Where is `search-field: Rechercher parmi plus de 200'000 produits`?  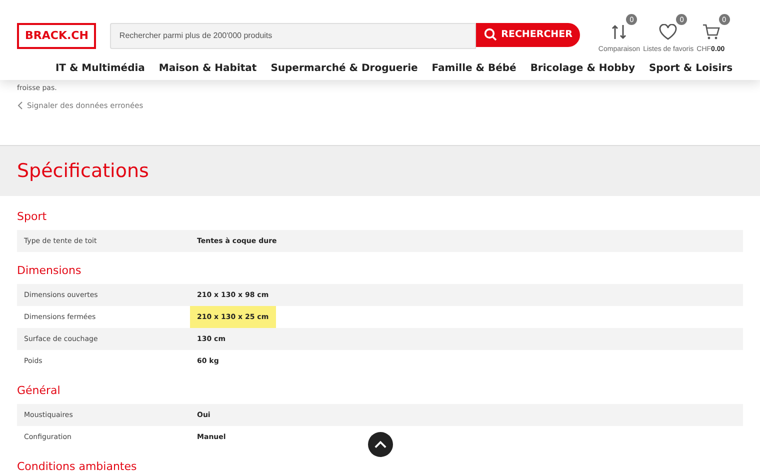 search-field: Rechercher parmi plus de 200'000 produits is located at coordinates (293, 35).